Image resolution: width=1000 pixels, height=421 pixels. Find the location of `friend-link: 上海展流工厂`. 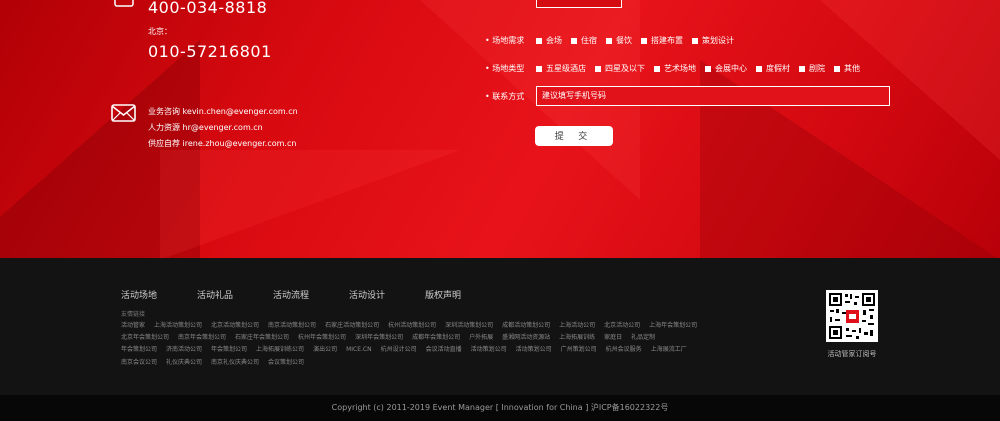

friend-link: 上海展流工厂 is located at coordinates (669, 349).